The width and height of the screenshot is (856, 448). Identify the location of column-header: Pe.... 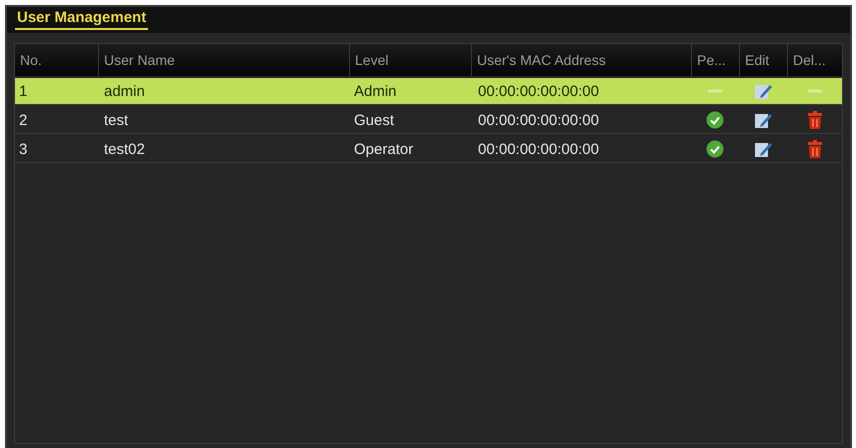
(715, 60).